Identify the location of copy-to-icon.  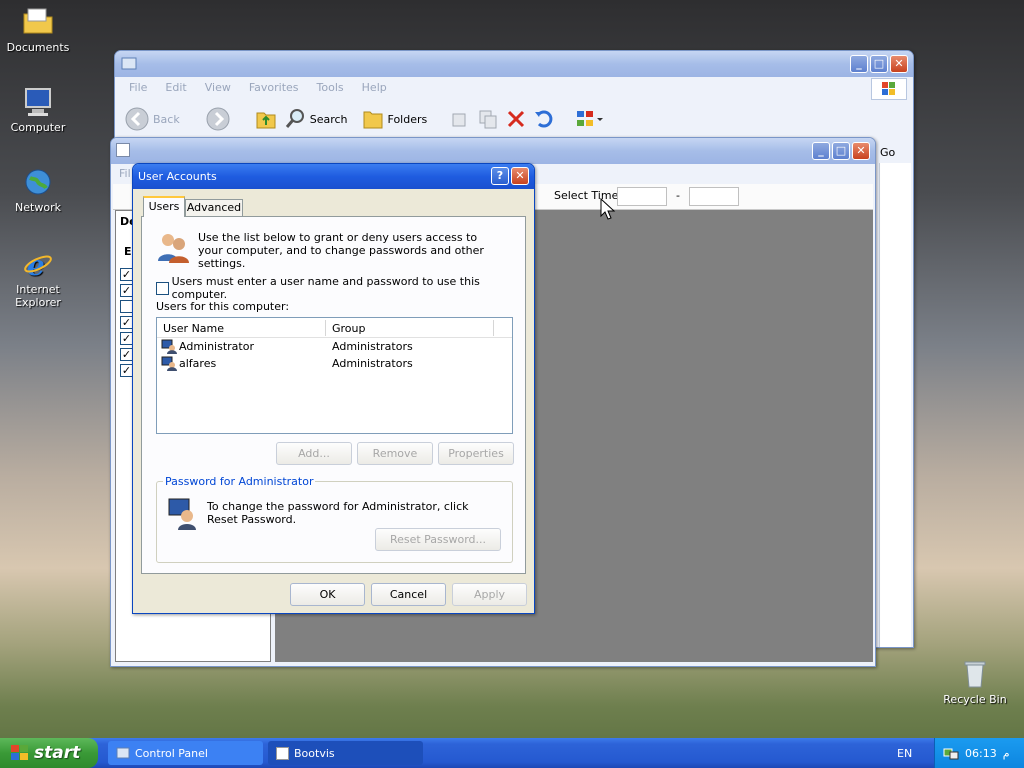
(488, 119).